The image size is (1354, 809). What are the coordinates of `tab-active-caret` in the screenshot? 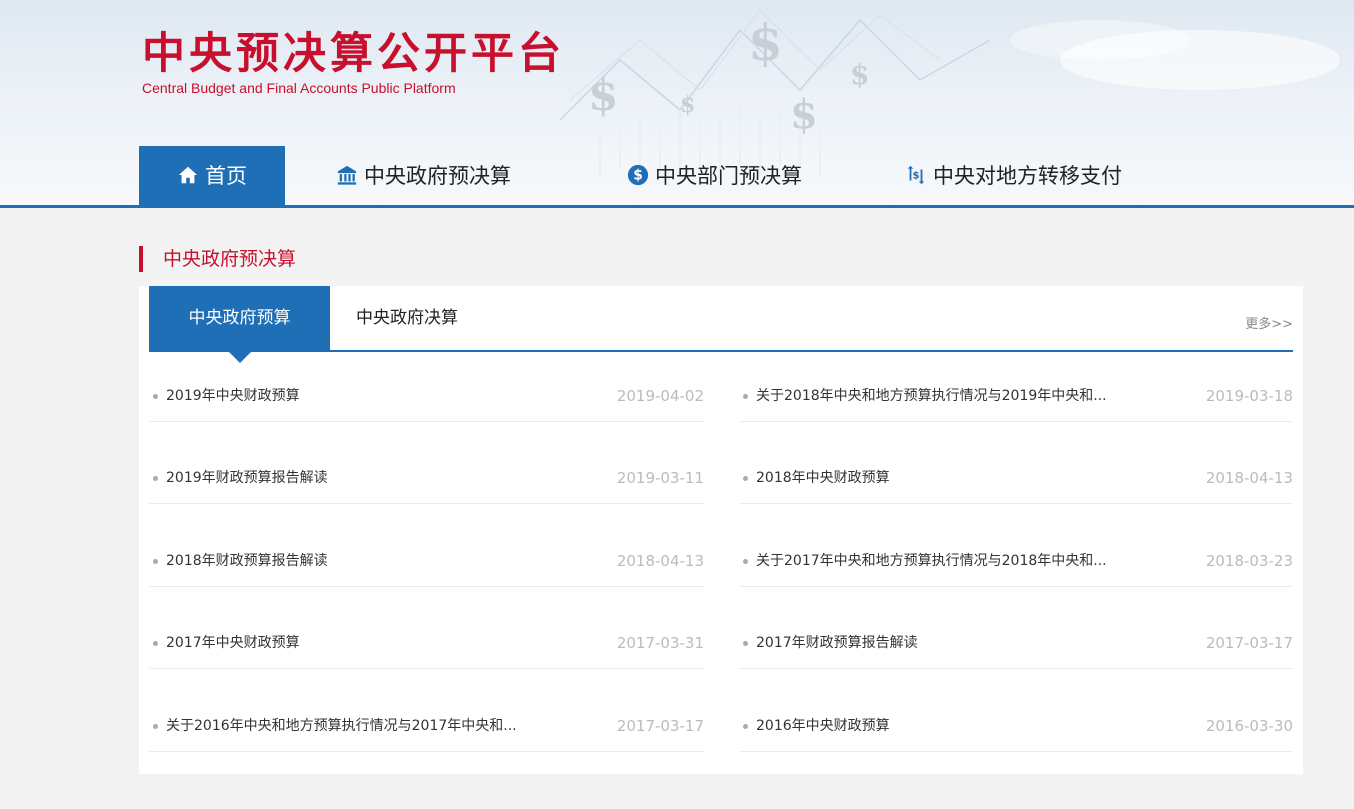 It's located at (240, 356).